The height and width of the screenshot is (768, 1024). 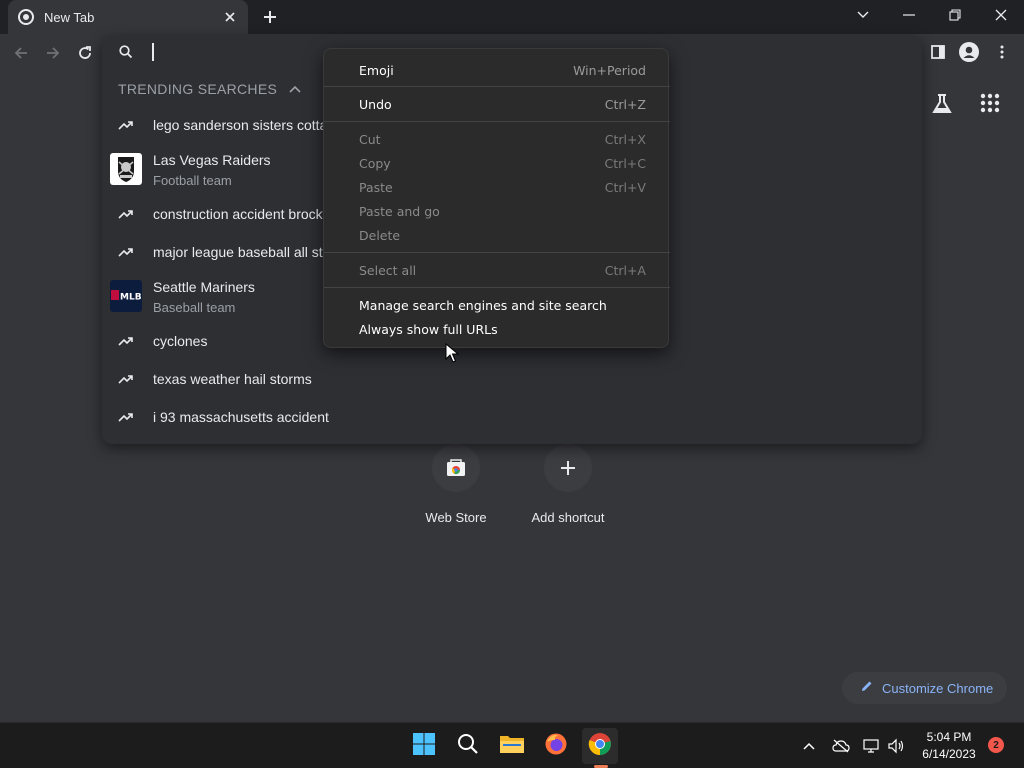 I want to click on menu-item-shortcut: Ctrl+X, so click(x=625, y=139).